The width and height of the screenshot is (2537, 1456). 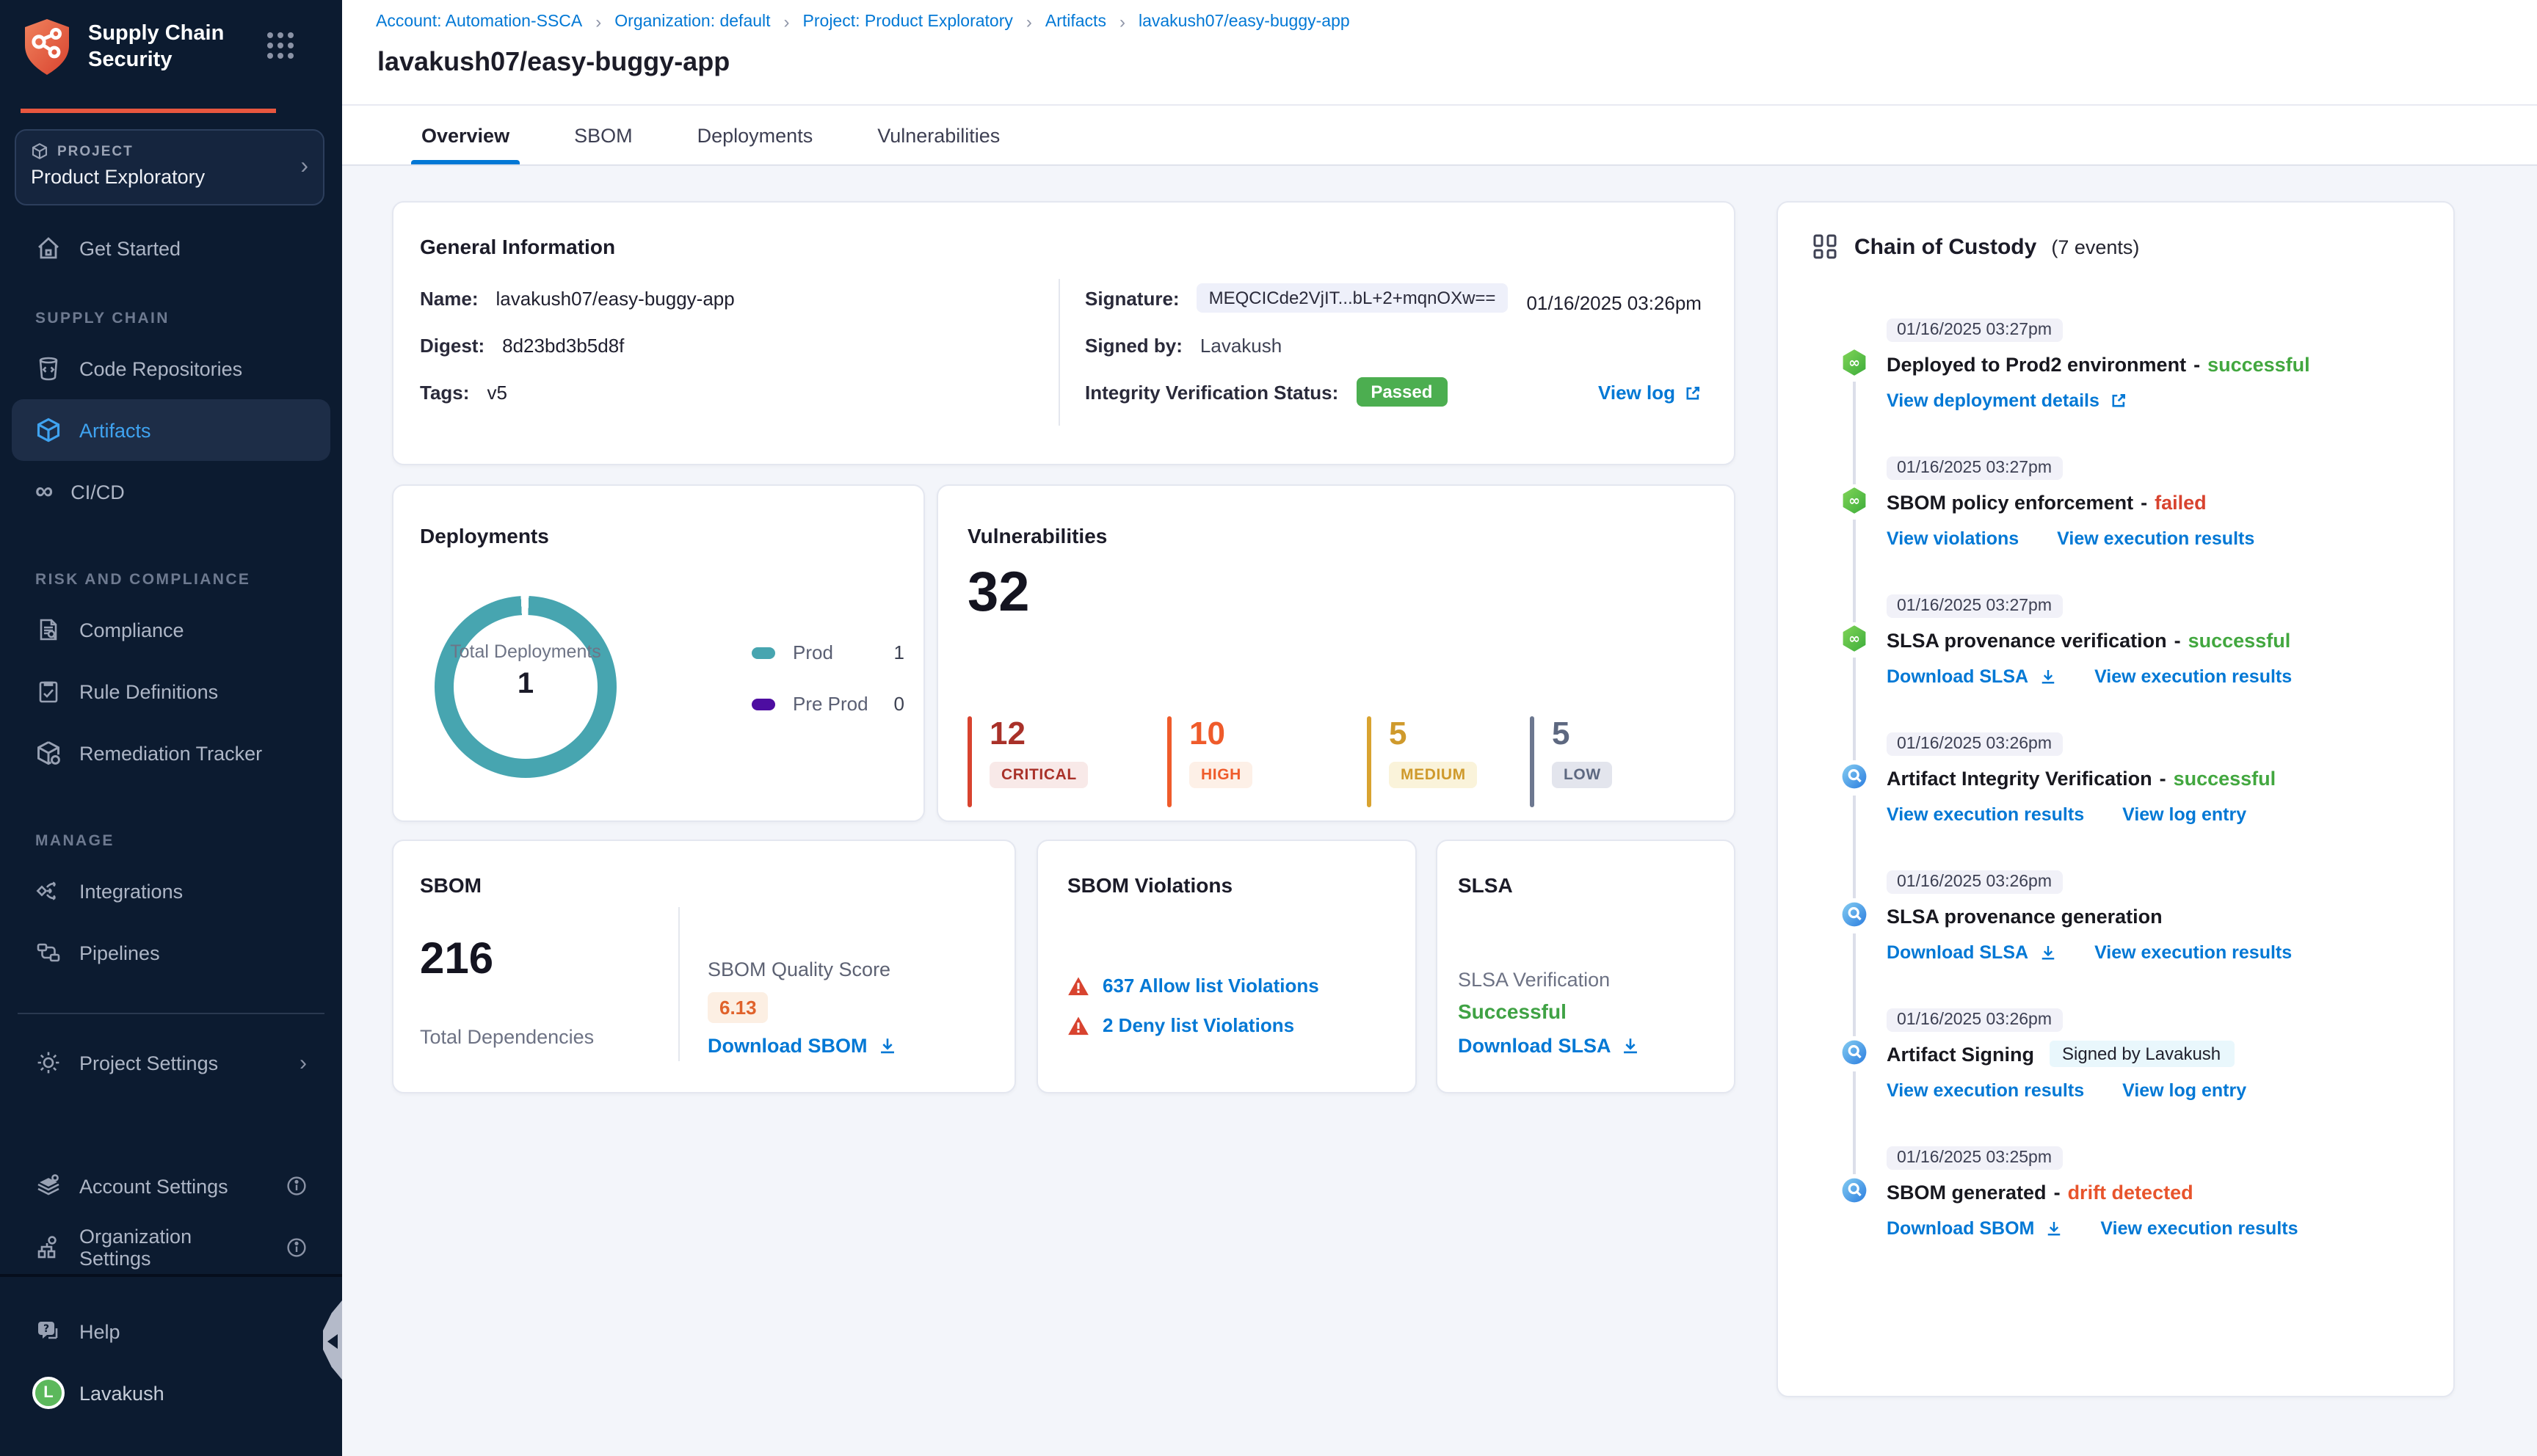 I want to click on sidebar-item-code-repositories: Code Repositories, so click(x=171, y=368).